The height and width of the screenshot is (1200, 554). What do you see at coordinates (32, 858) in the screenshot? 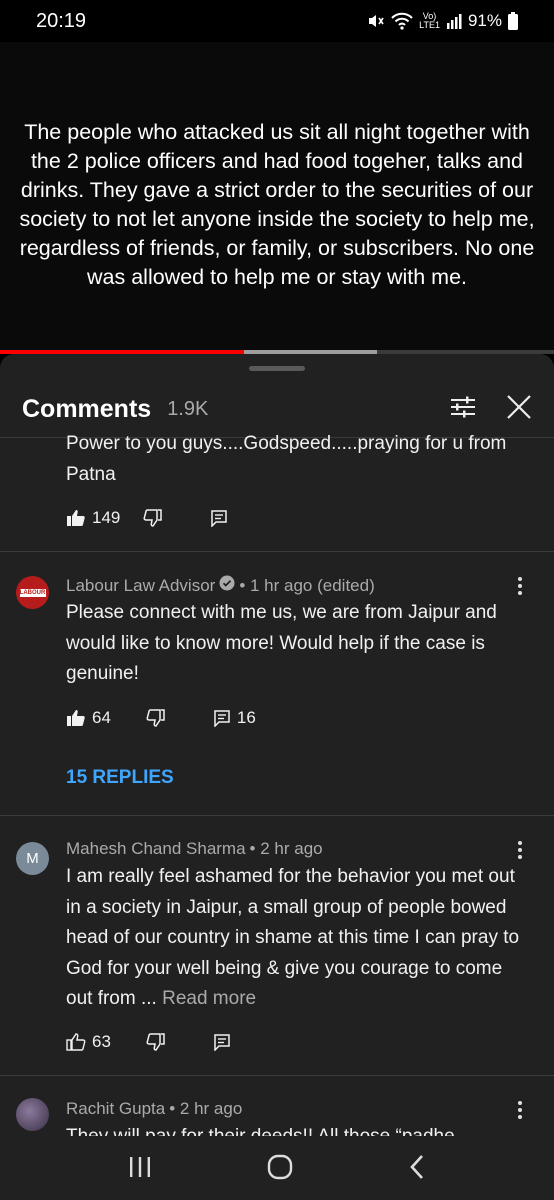
I see `avatar: M` at bounding box center [32, 858].